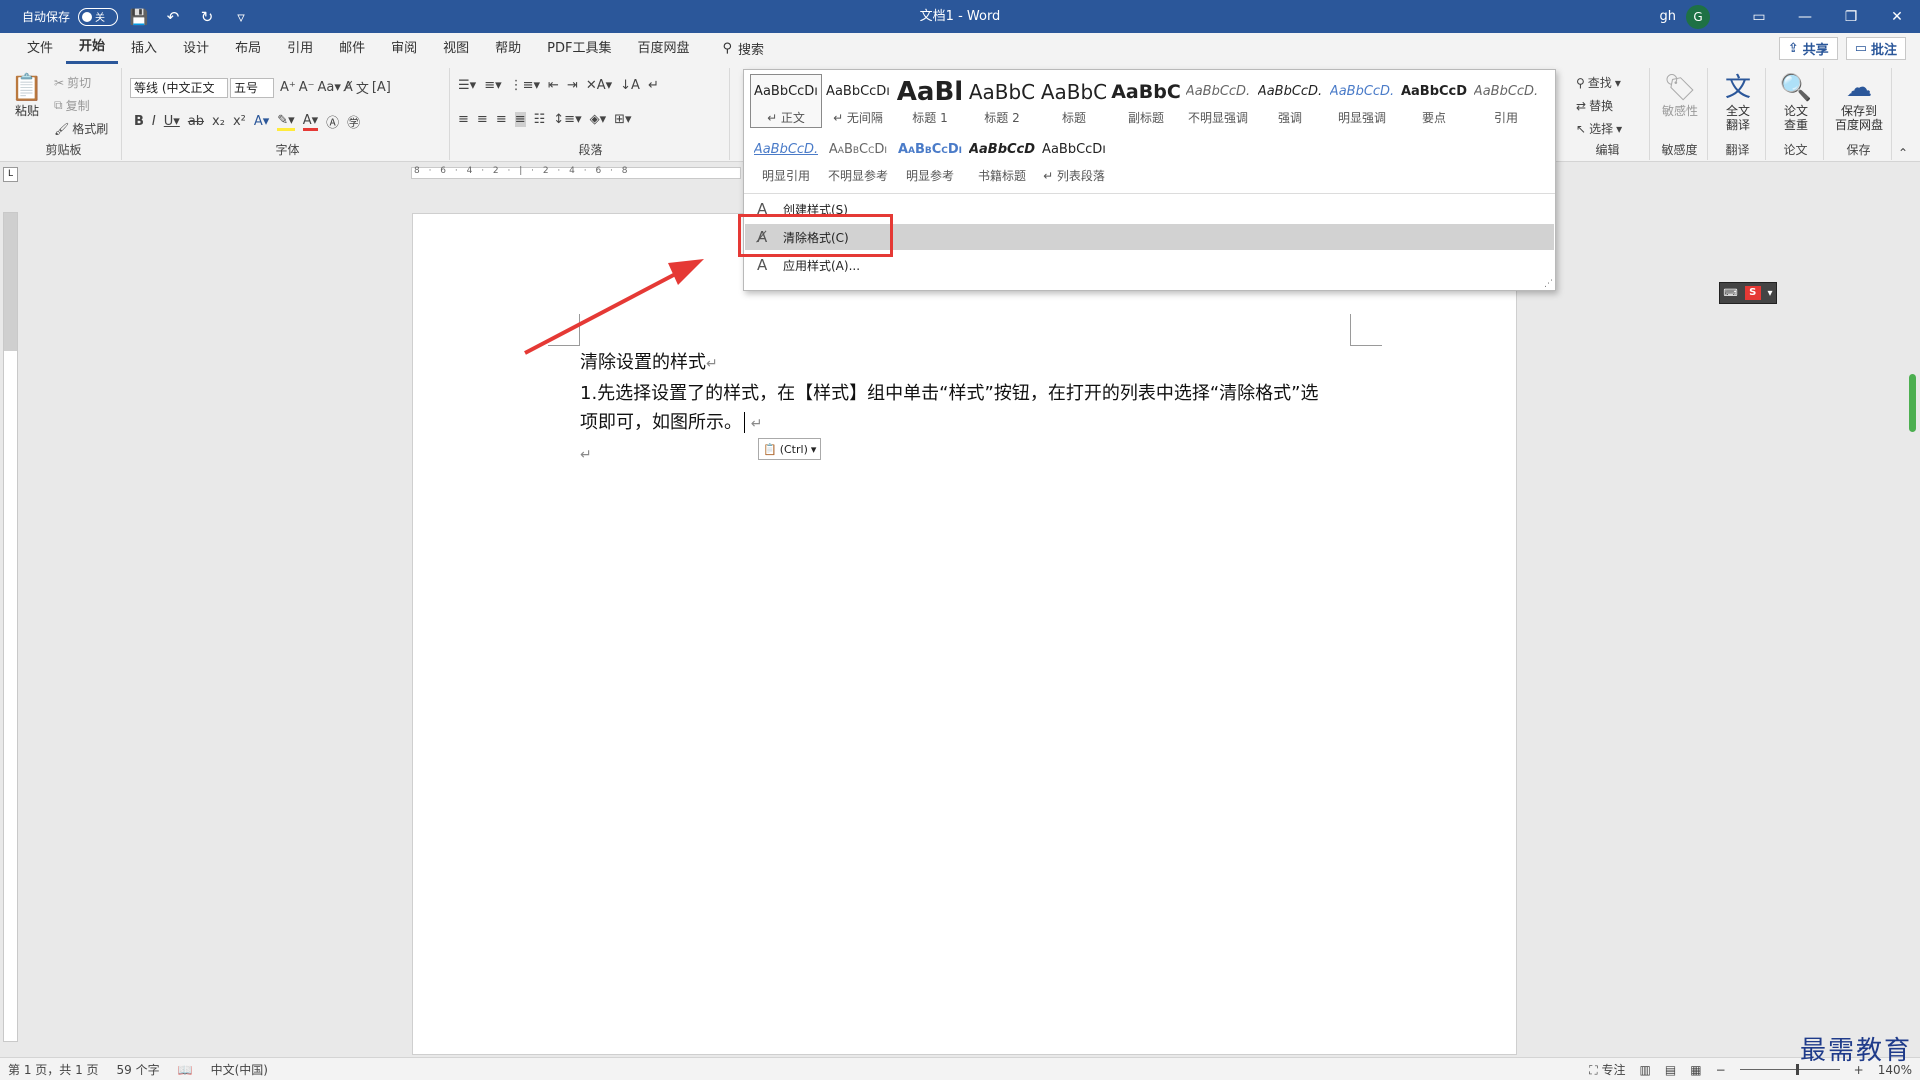 This screenshot has height=1080, width=1920. I want to click on align-right-icon: ≡, so click(501, 119).